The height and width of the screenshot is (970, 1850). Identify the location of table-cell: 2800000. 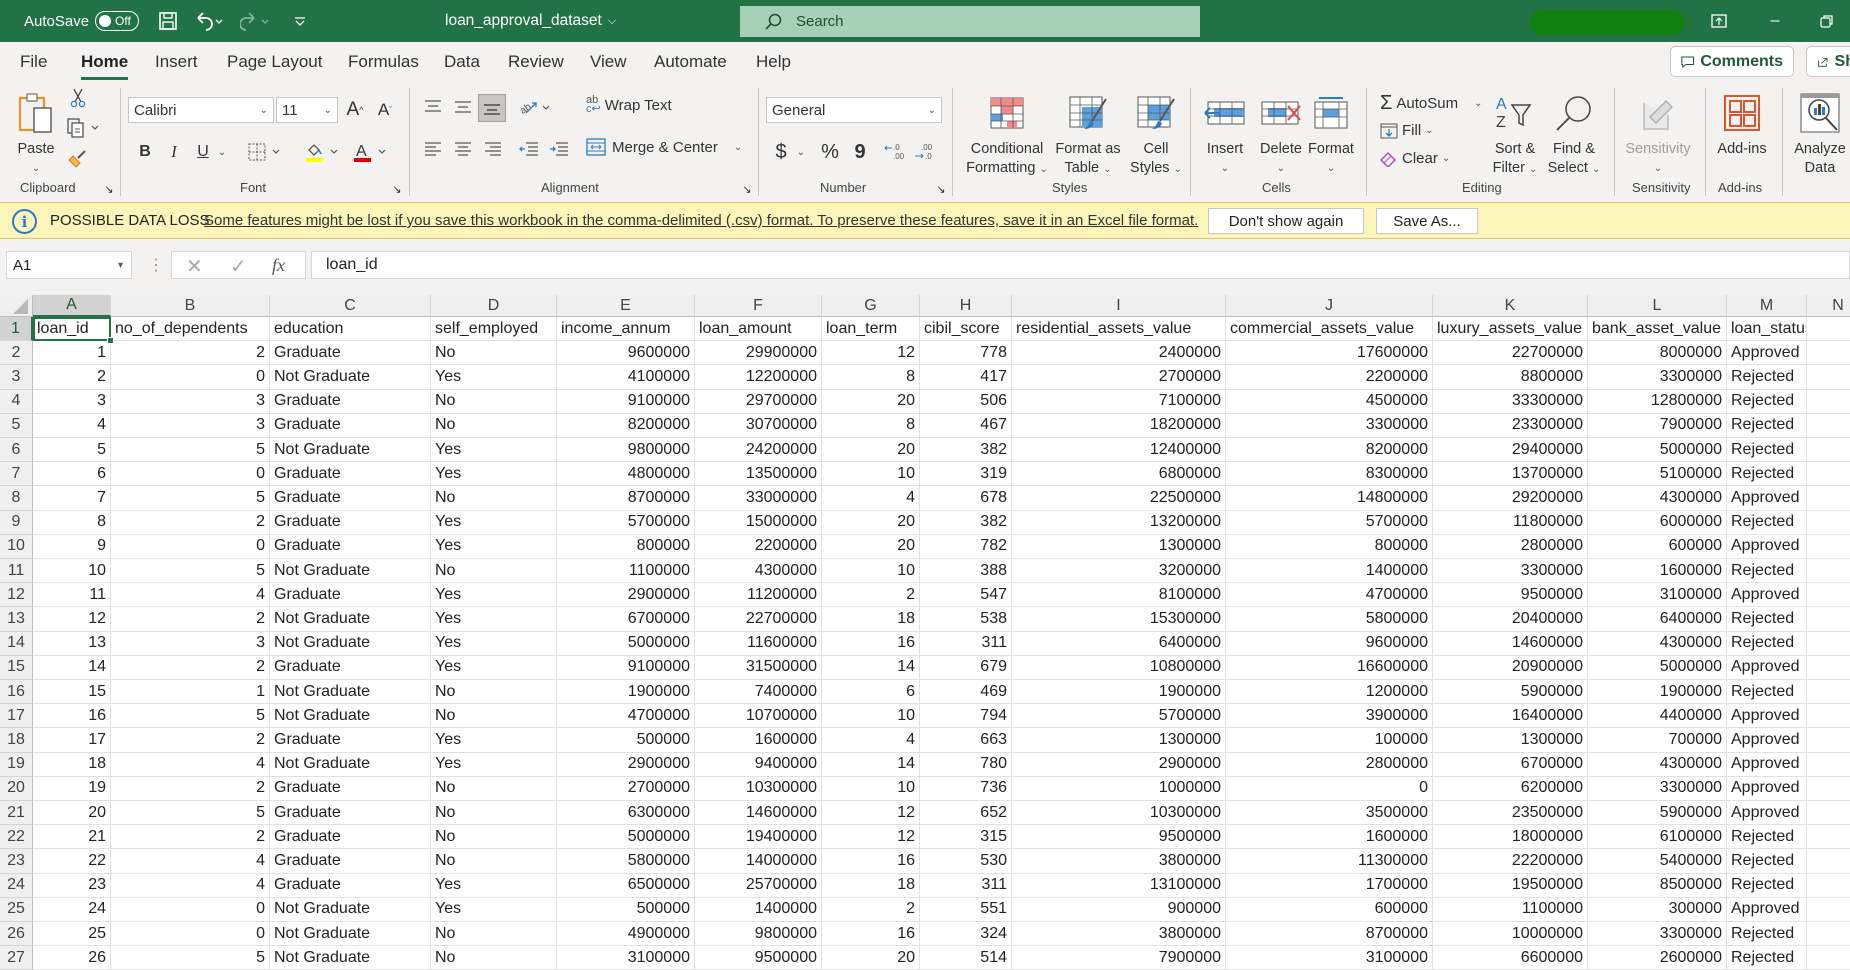
(1329, 764).